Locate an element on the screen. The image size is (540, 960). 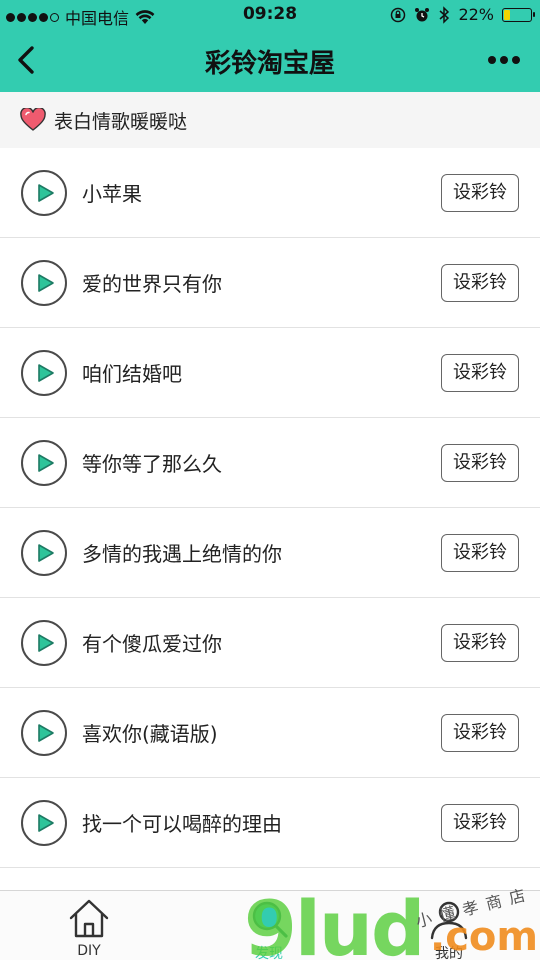
heart-icon is located at coordinates (33, 119).